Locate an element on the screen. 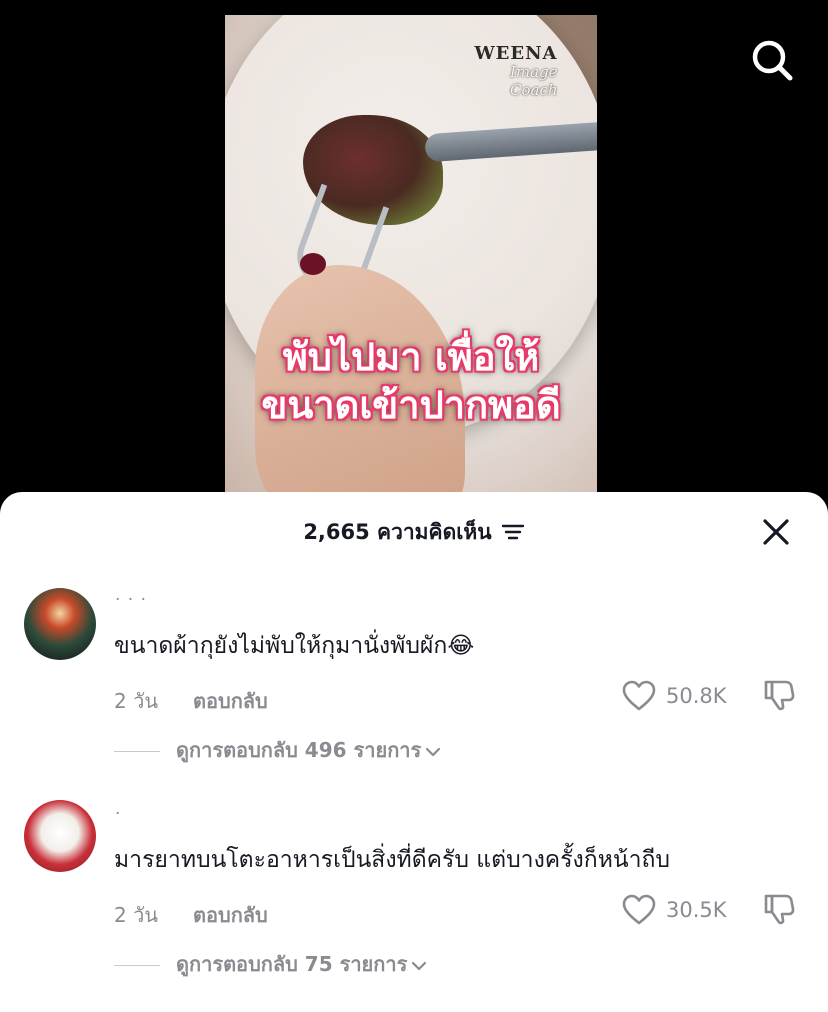 The image size is (828, 1012). like-count: 50.8K is located at coordinates (696, 696).